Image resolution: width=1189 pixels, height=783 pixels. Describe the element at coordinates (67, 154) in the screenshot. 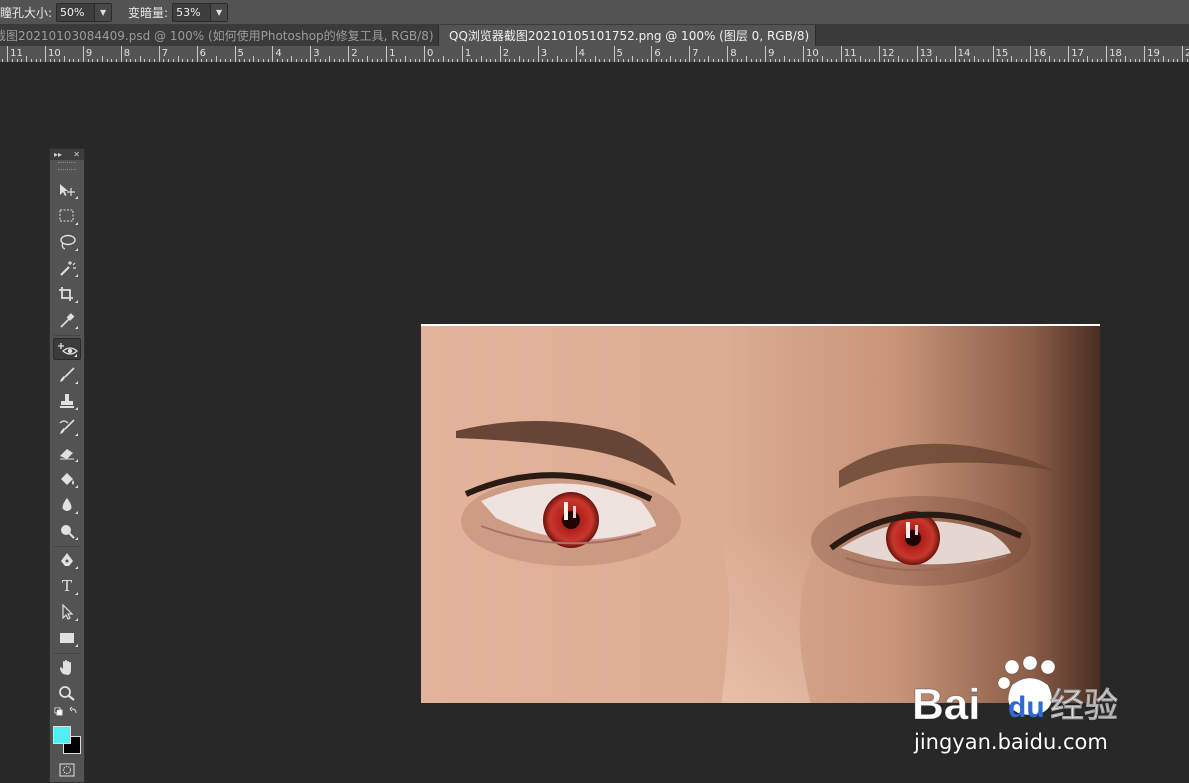

I see `tools-panel-header: ▸▸ ✕` at that location.